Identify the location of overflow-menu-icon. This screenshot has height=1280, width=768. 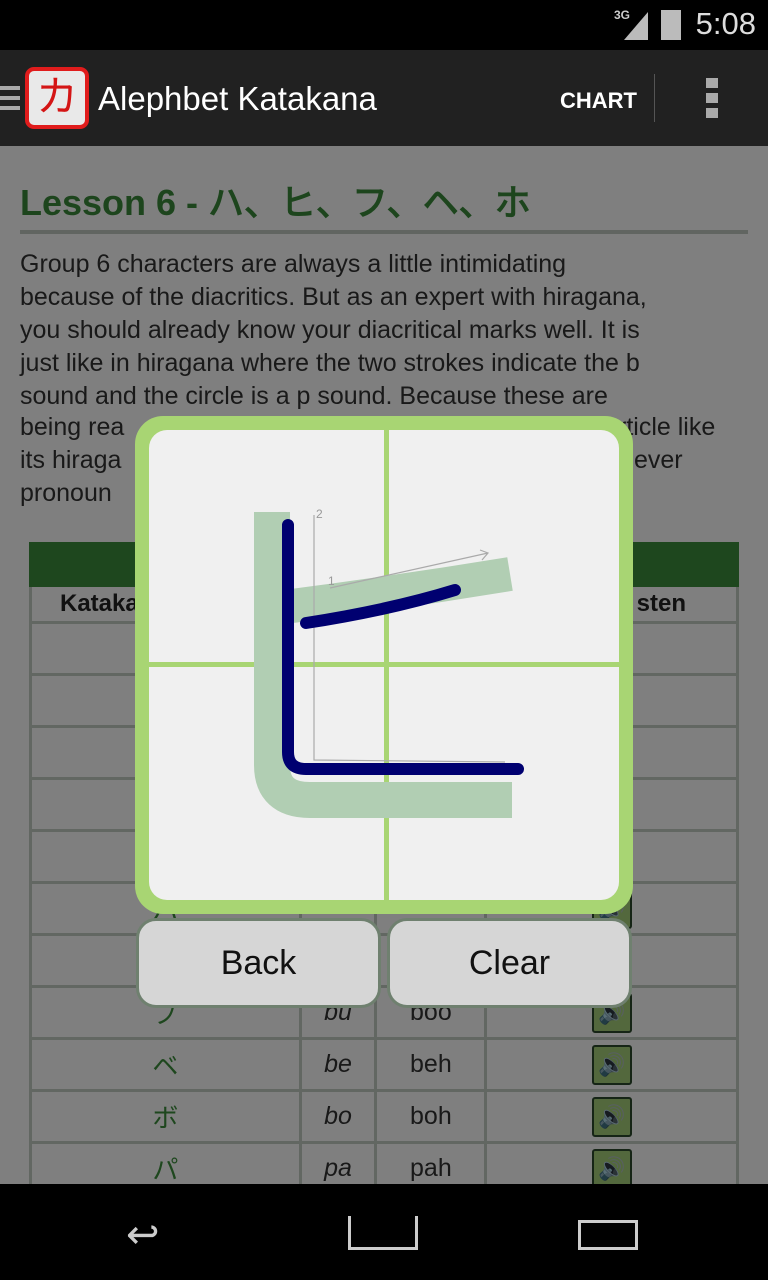
(712, 100).